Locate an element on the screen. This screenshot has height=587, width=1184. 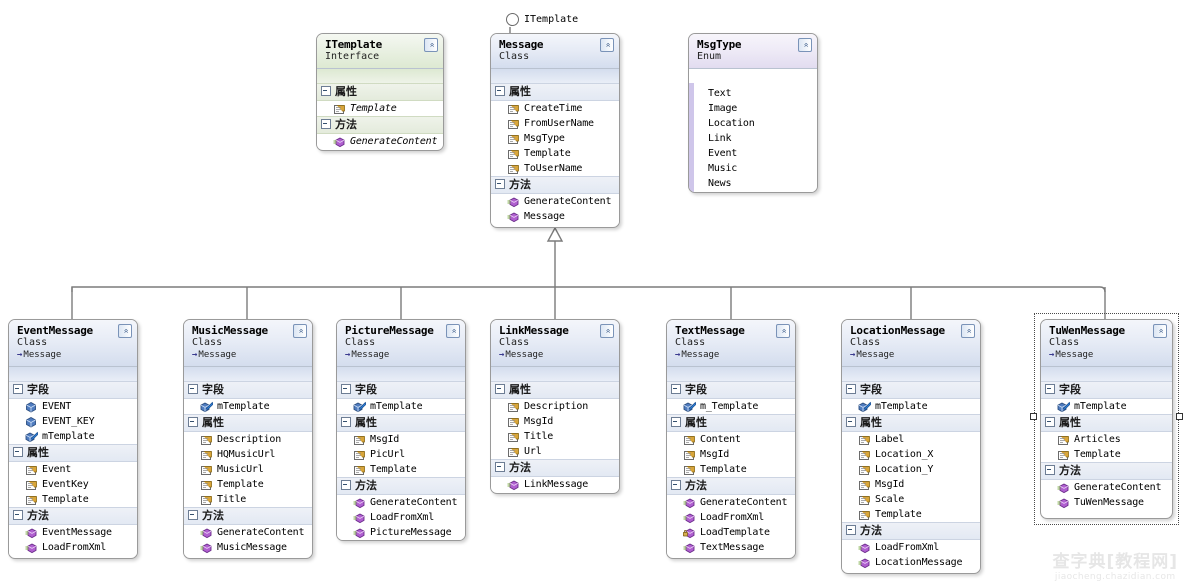
member-row: CreateTime is located at coordinates (555, 108).